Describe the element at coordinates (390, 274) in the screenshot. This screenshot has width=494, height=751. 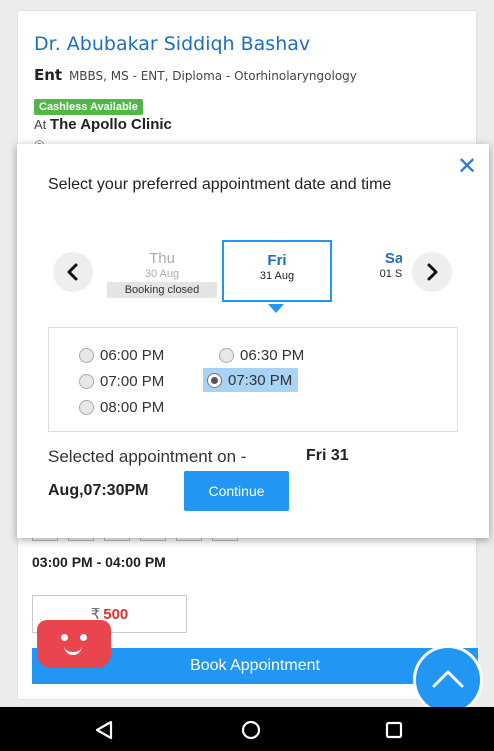
I see `date-date: 01 Se` at that location.